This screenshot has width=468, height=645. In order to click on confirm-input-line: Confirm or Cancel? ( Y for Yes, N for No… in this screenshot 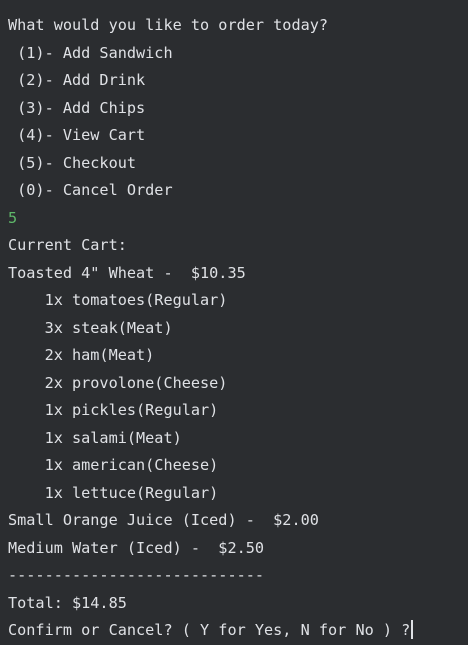, I will do `click(238, 631)`.